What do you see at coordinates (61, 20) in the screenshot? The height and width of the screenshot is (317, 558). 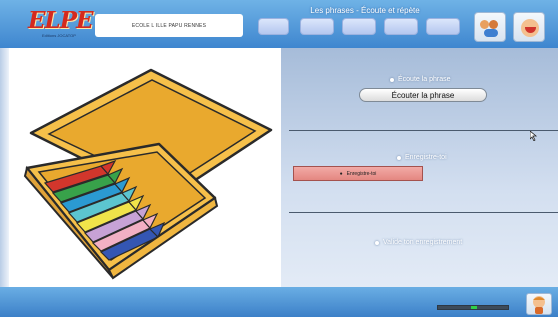 I see `logo-text: ELPE` at bounding box center [61, 20].